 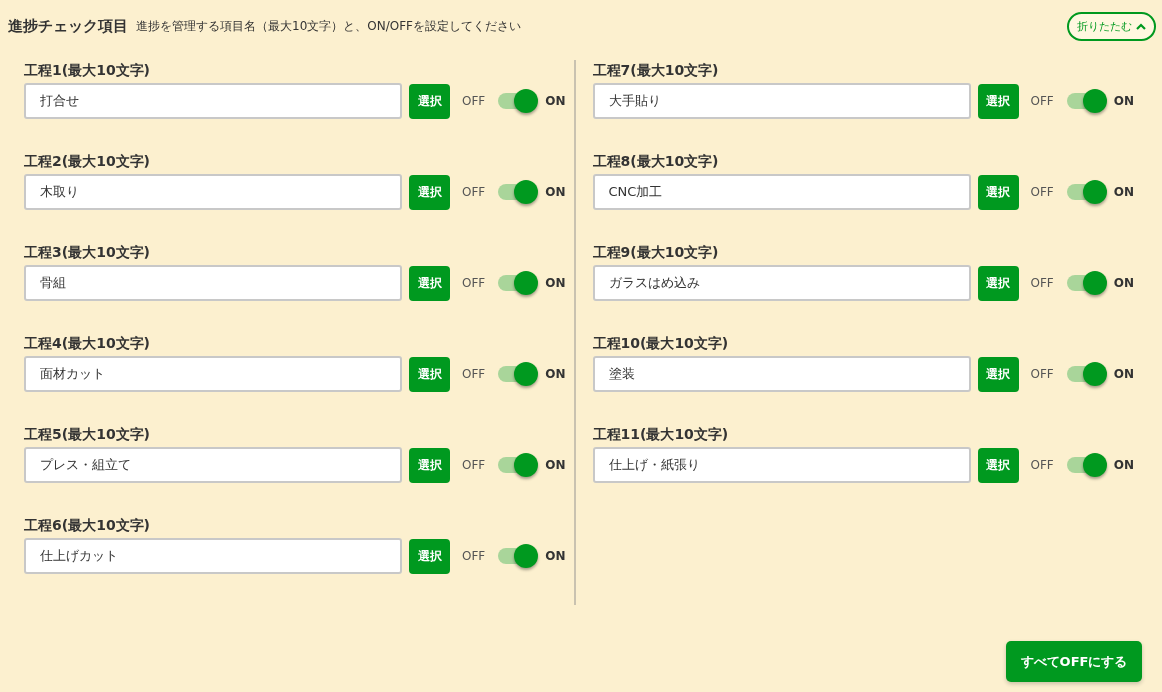 I want to click on field-label: 工程8(最大10文字), so click(x=656, y=161).